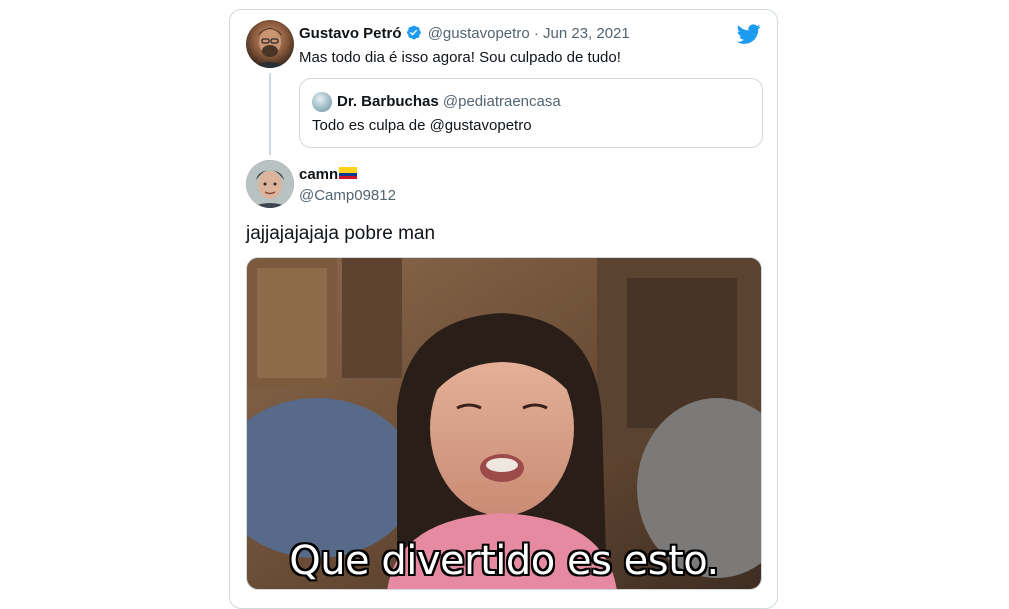 This screenshot has width=1009, height=609. I want to click on verified-badge-icon, so click(413, 32).